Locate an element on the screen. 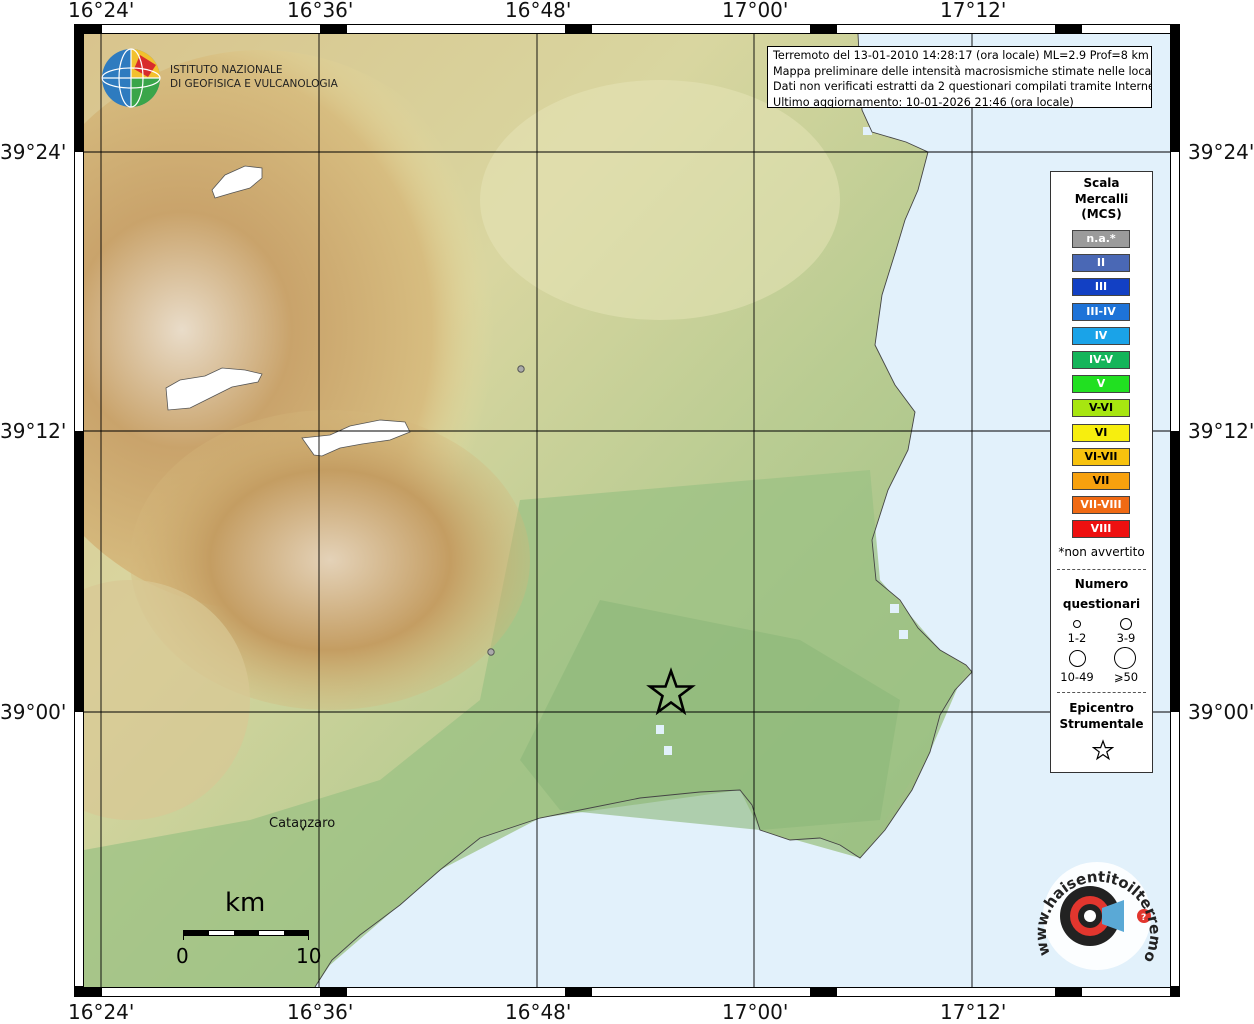  lon-label-top-1: 16°24' is located at coordinates (101, 11).